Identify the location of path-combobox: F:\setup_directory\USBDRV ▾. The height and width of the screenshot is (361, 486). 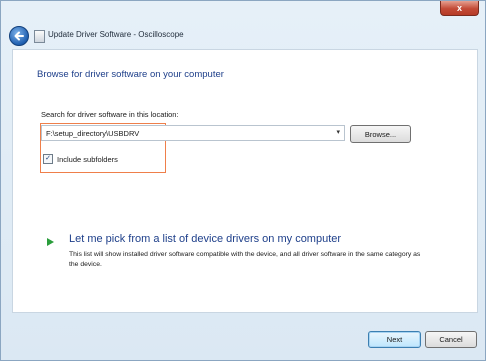
(193, 133).